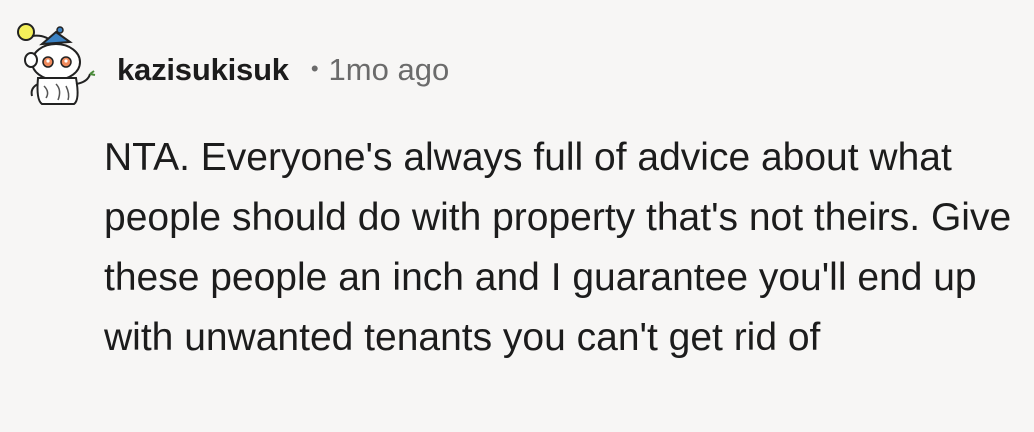 The image size is (1034, 432). Describe the element at coordinates (203, 70) in the screenshot. I see `username-link: kazisukisuk` at that location.